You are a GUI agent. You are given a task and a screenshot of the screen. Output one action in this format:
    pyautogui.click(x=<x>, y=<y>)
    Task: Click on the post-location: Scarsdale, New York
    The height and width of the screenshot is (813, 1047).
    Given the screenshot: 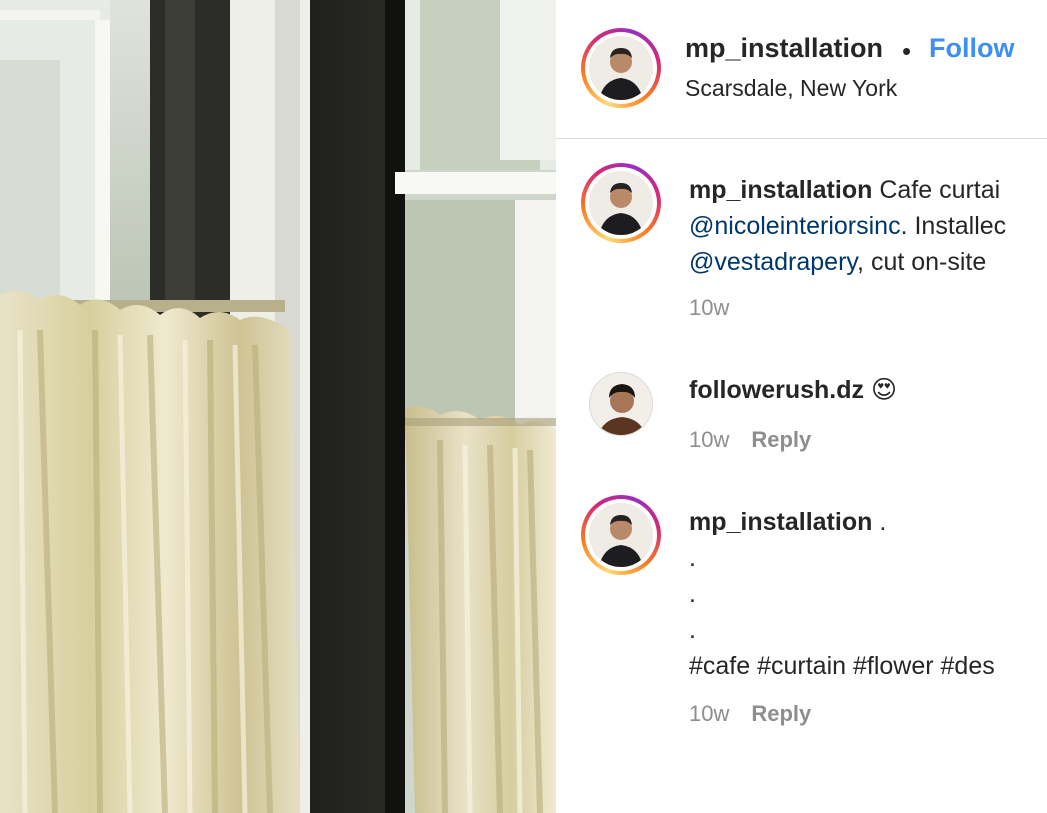 What is the action you would take?
    pyautogui.click(x=791, y=88)
    